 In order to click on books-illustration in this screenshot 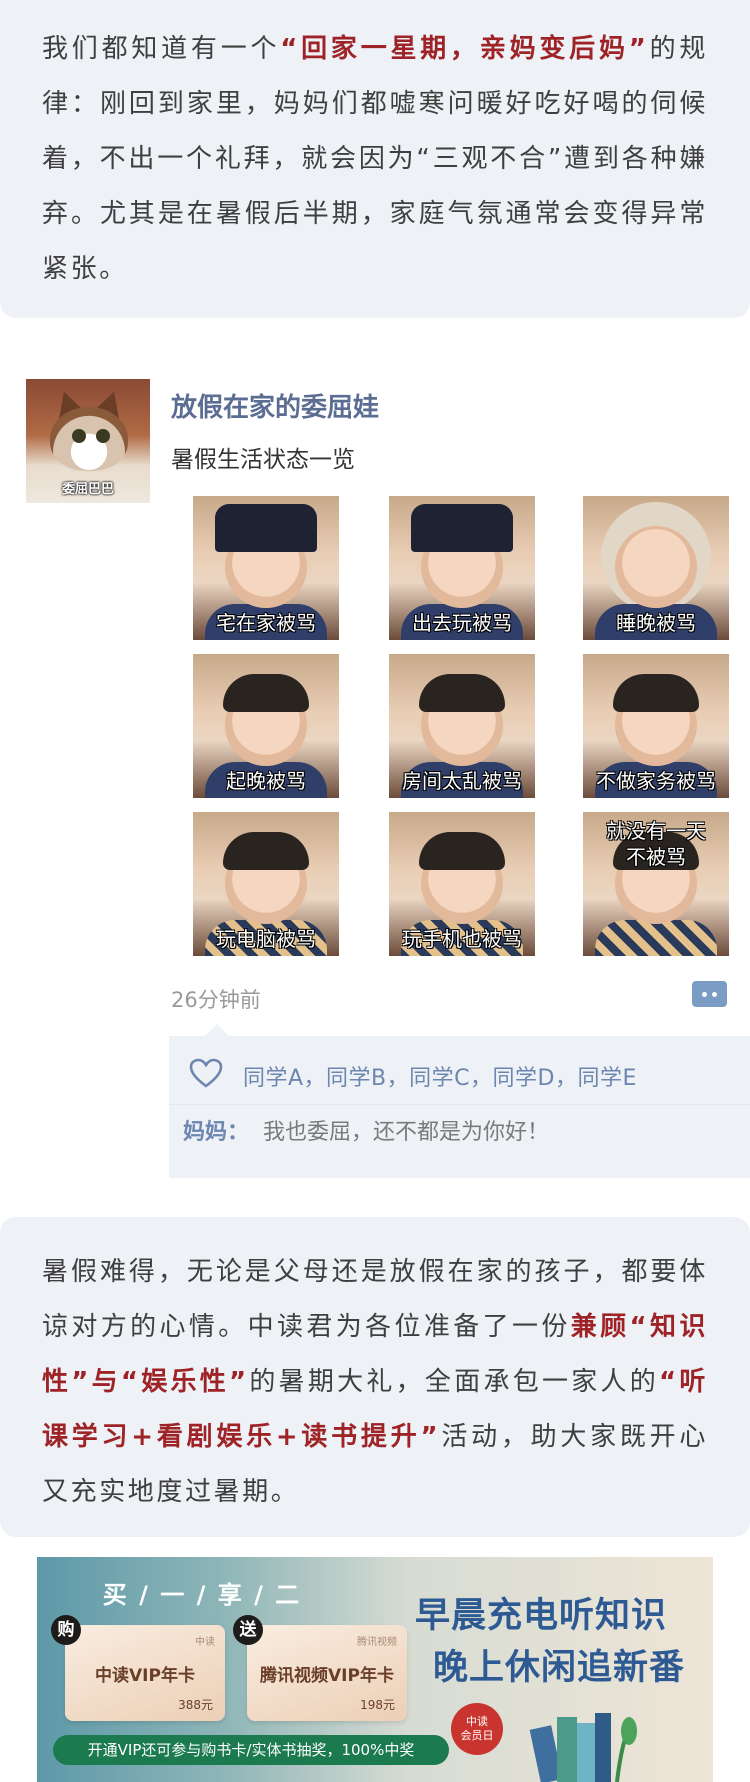, I will do `click(583, 1747)`.